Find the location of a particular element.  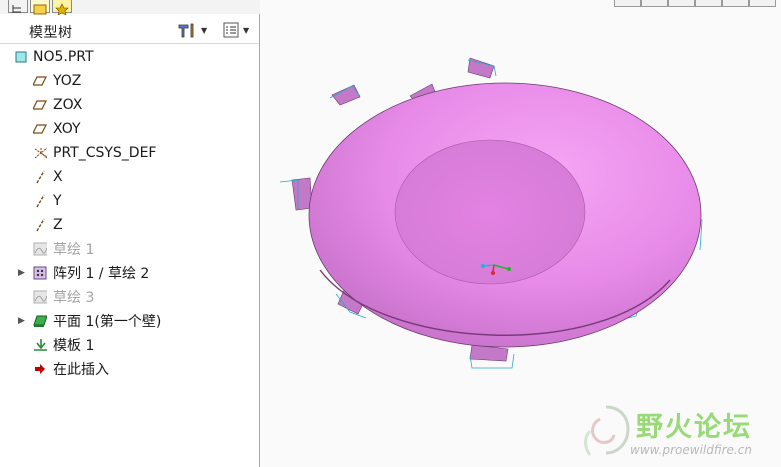

tree-item-plane-zox: ZOX is located at coordinates (129, 105).